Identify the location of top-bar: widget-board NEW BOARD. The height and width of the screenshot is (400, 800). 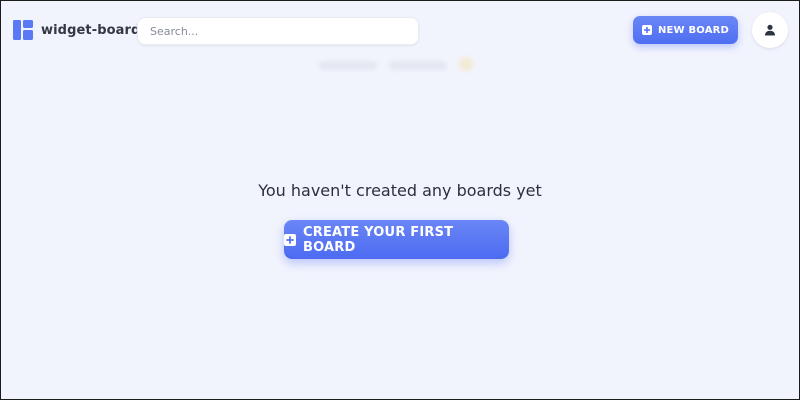
(400, 31).